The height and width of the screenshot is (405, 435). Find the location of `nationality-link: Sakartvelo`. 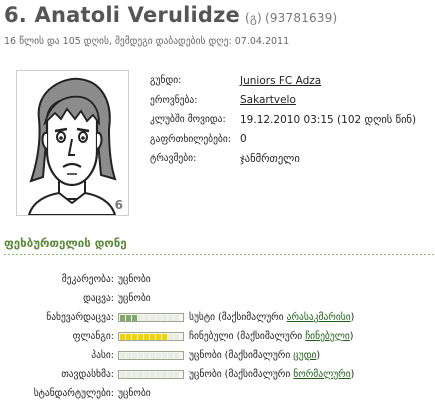

nationality-link: Sakartvelo is located at coordinates (268, 100).